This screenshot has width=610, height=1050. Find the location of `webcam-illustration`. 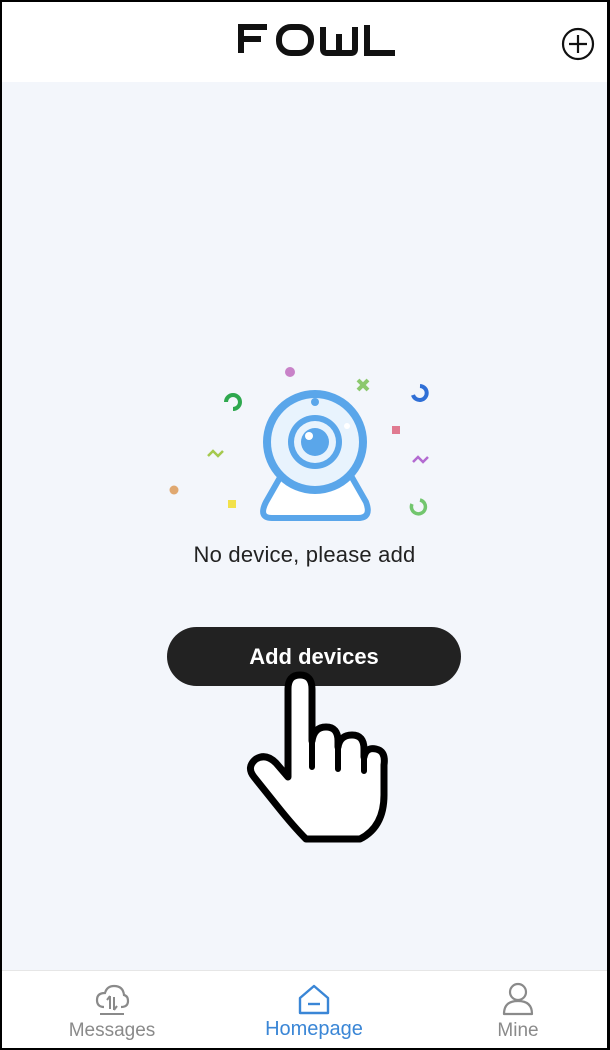

webcam-illustration is located at coordinates (299, 444).